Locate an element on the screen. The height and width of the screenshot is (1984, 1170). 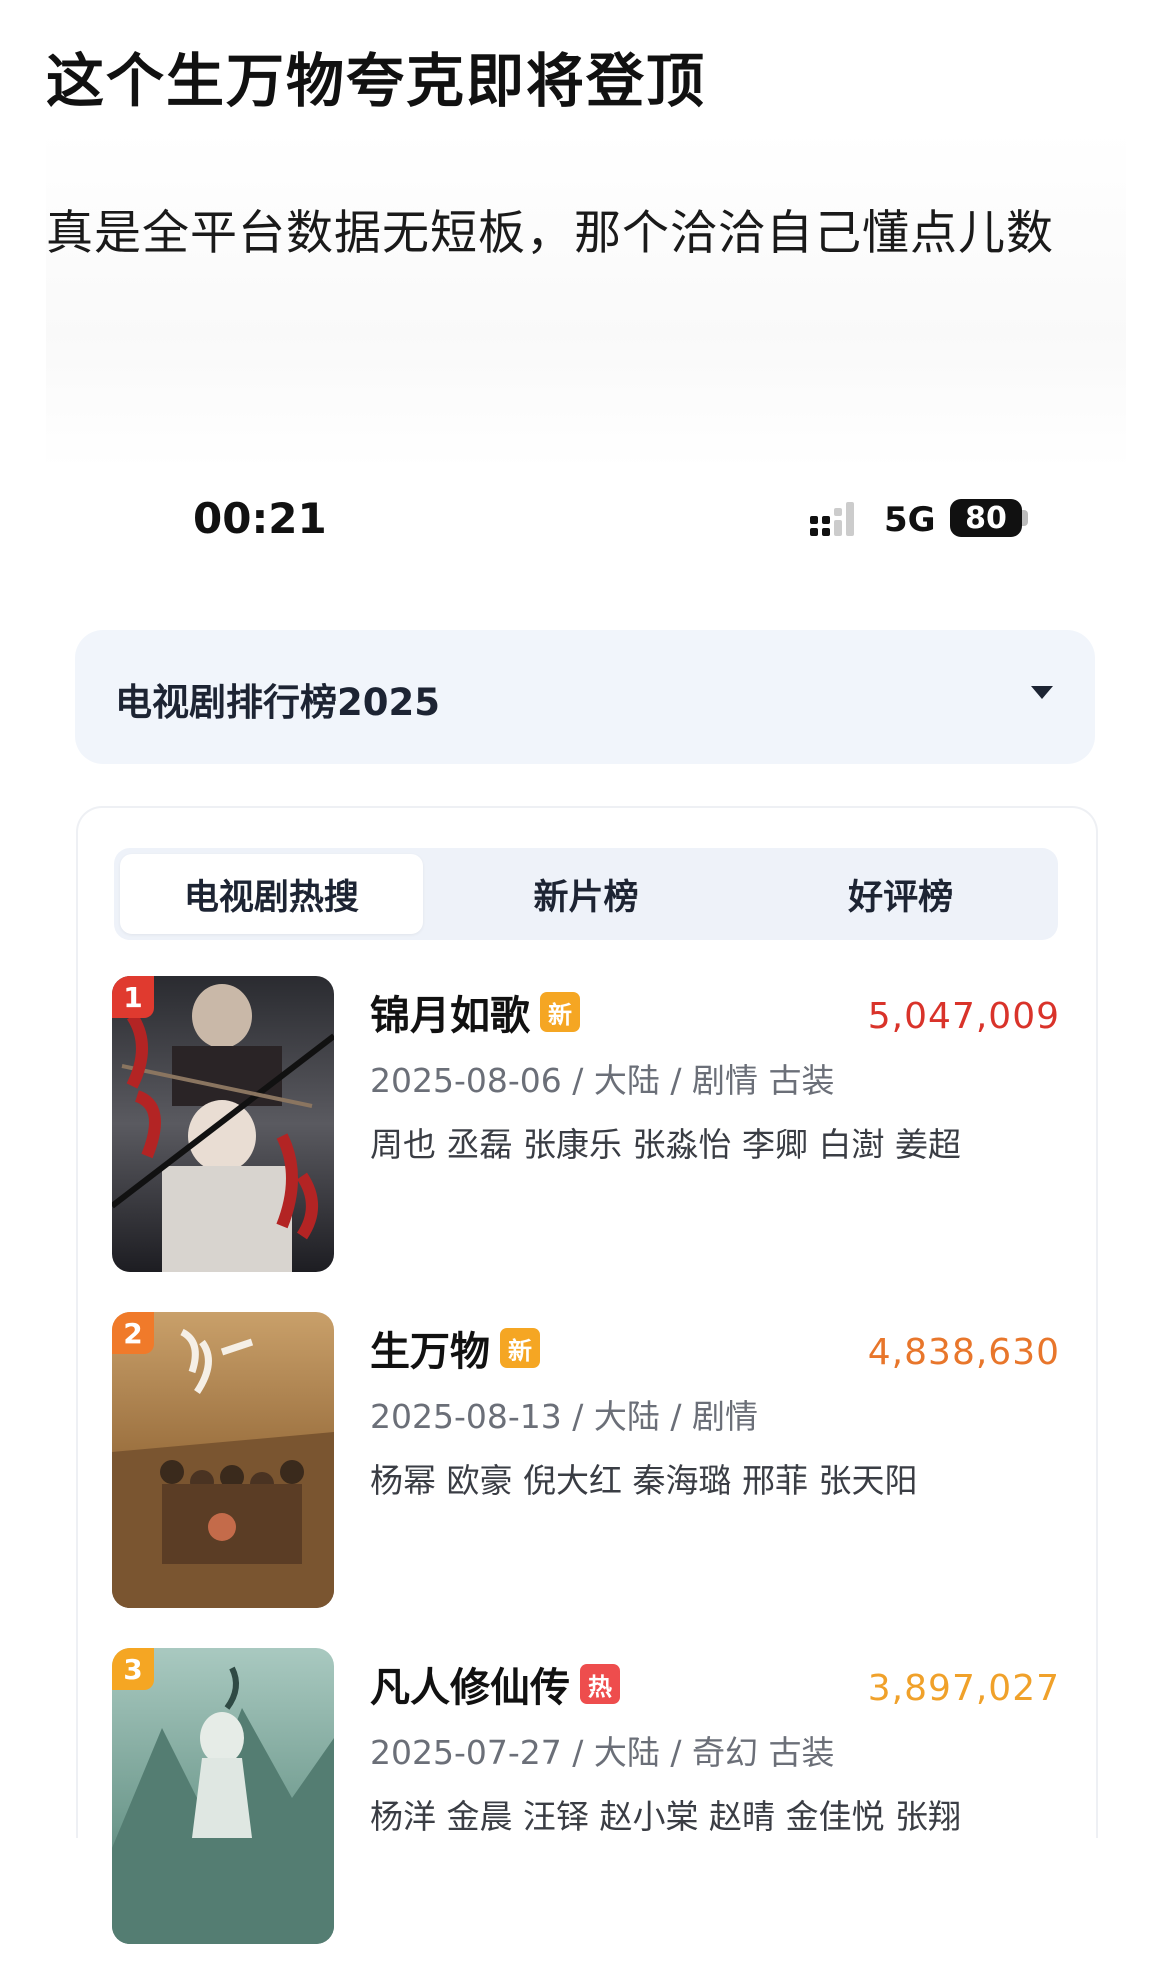
caret-down-icon is located at coordinates (1042, 692).